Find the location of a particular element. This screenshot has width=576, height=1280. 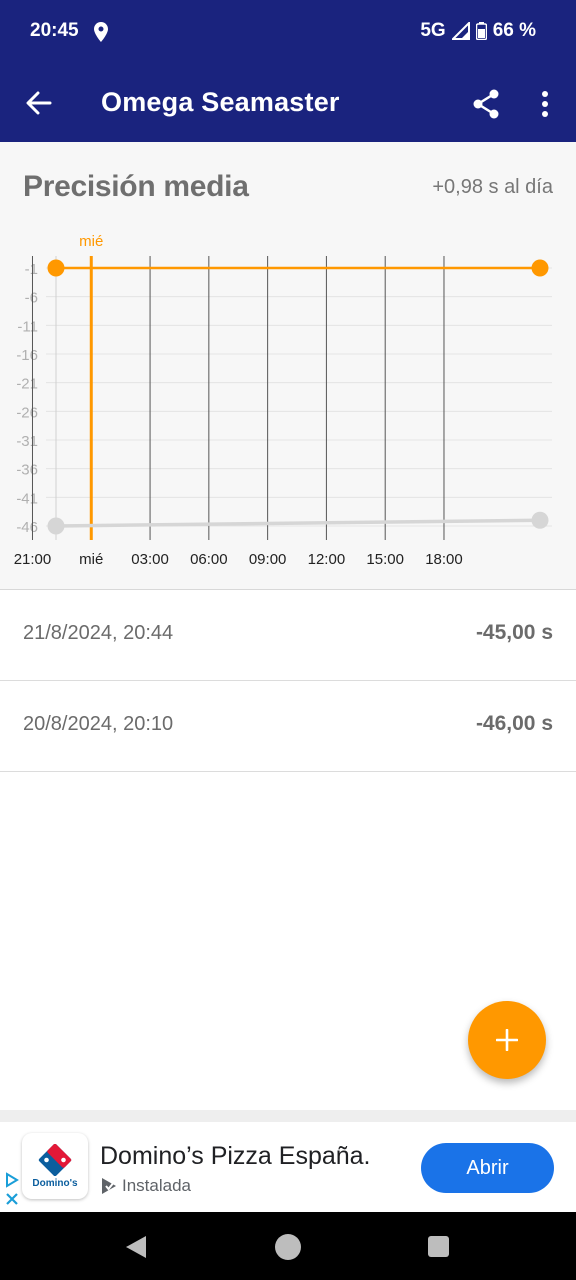

x-tick-label: 21:00 is located at coordinates (33, 559).